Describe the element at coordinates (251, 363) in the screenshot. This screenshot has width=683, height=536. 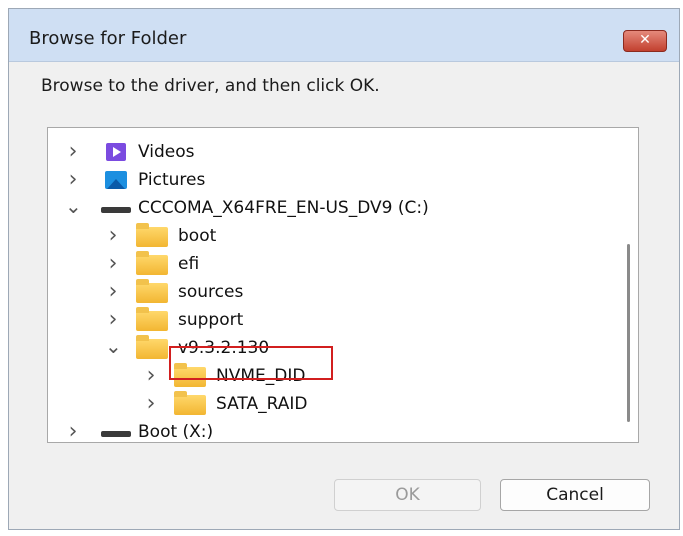
I see `highlight-box` at that location.